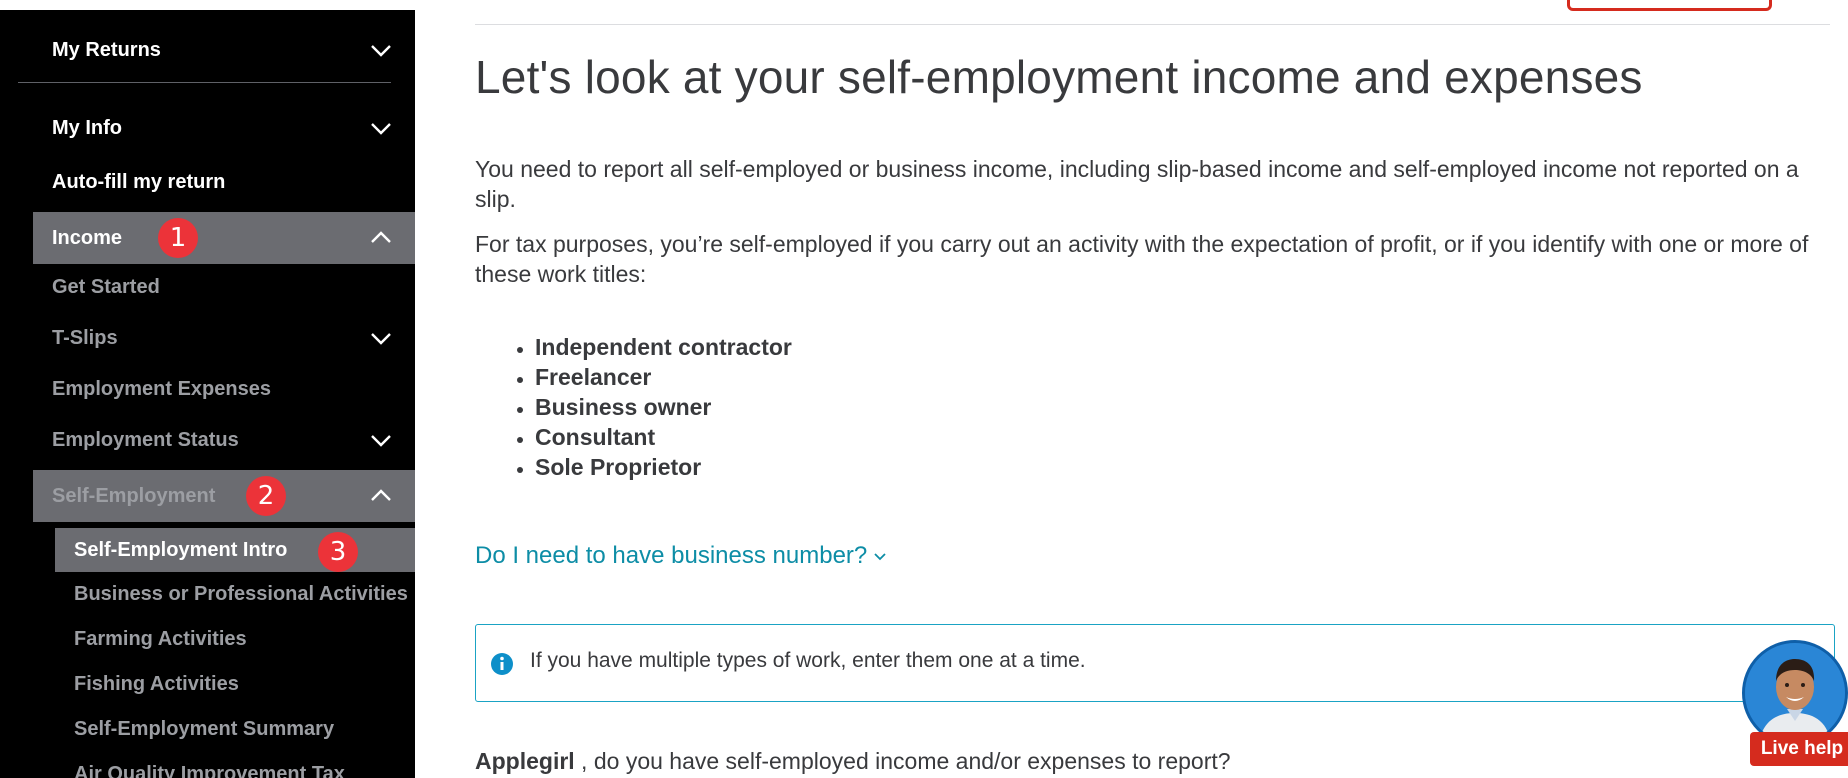 Image resolution: width=1848 pixels, height=778 pixels. I want to click on sidebar-item-label: Business or Professional Activities, so click(241, 593).